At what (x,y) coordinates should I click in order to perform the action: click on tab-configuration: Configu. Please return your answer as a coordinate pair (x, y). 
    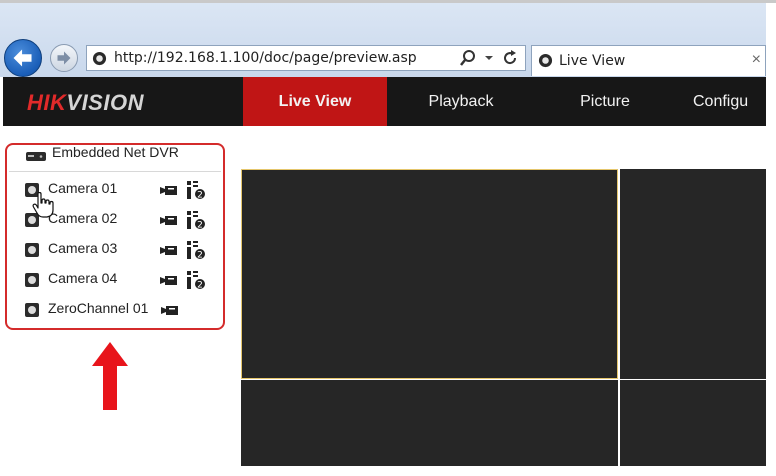
    Looking at the image, I should click on (734, 101).